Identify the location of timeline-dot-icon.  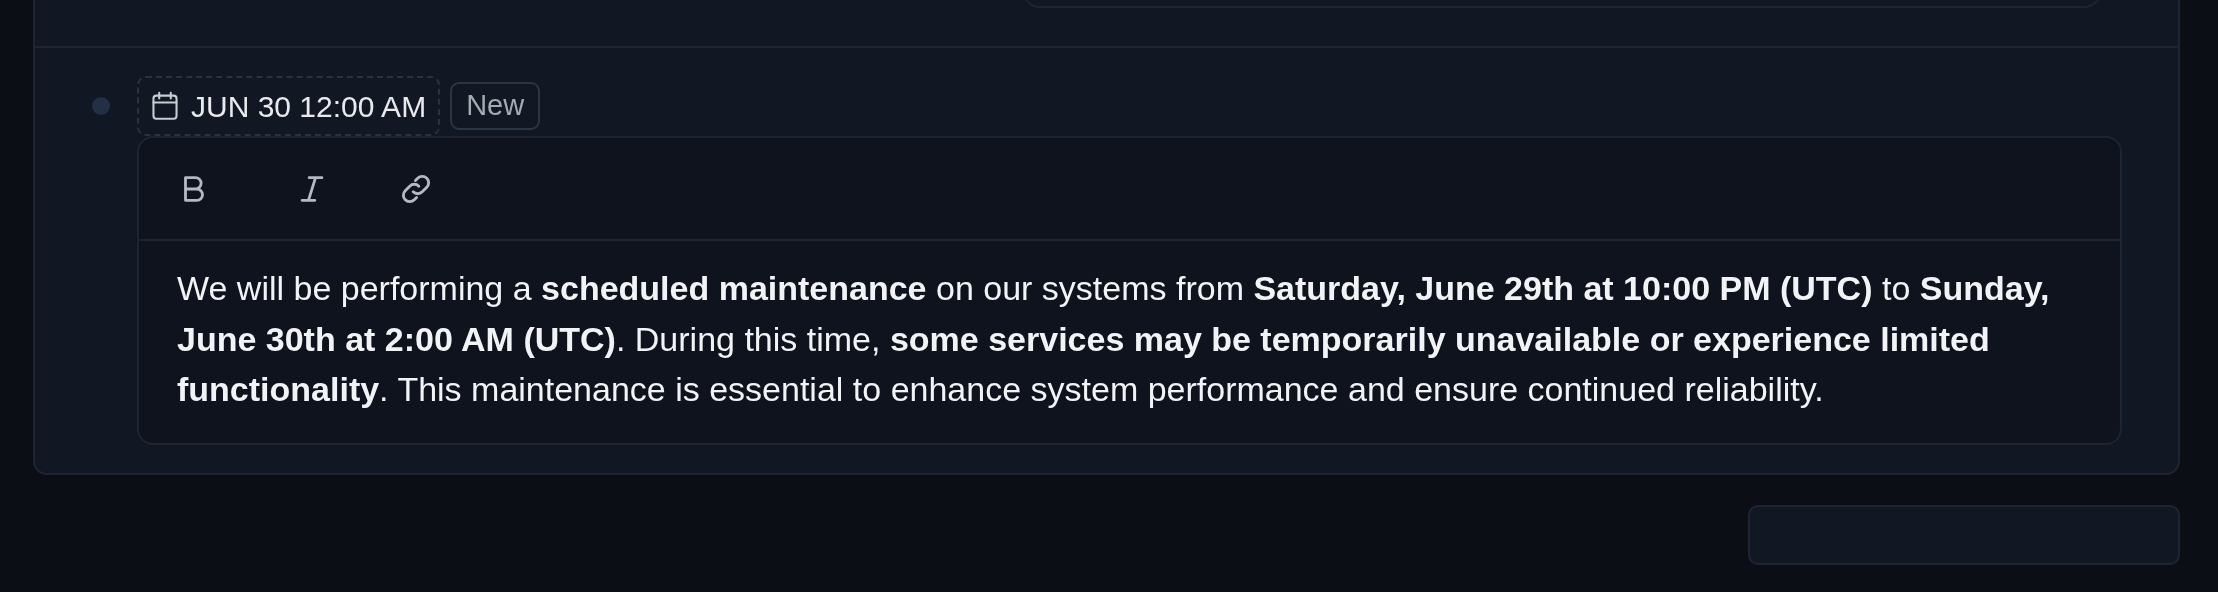
(101, 106).